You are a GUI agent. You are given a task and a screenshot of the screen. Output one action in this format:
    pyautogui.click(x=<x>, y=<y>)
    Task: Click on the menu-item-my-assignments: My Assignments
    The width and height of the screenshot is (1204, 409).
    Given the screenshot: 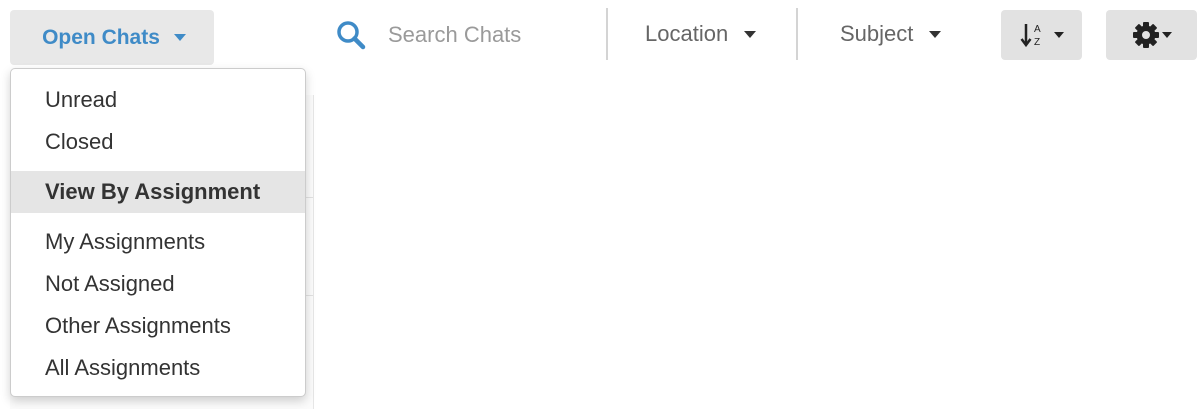 What is the action you would take?
    pyautogui.click(x=158, y=242)
    